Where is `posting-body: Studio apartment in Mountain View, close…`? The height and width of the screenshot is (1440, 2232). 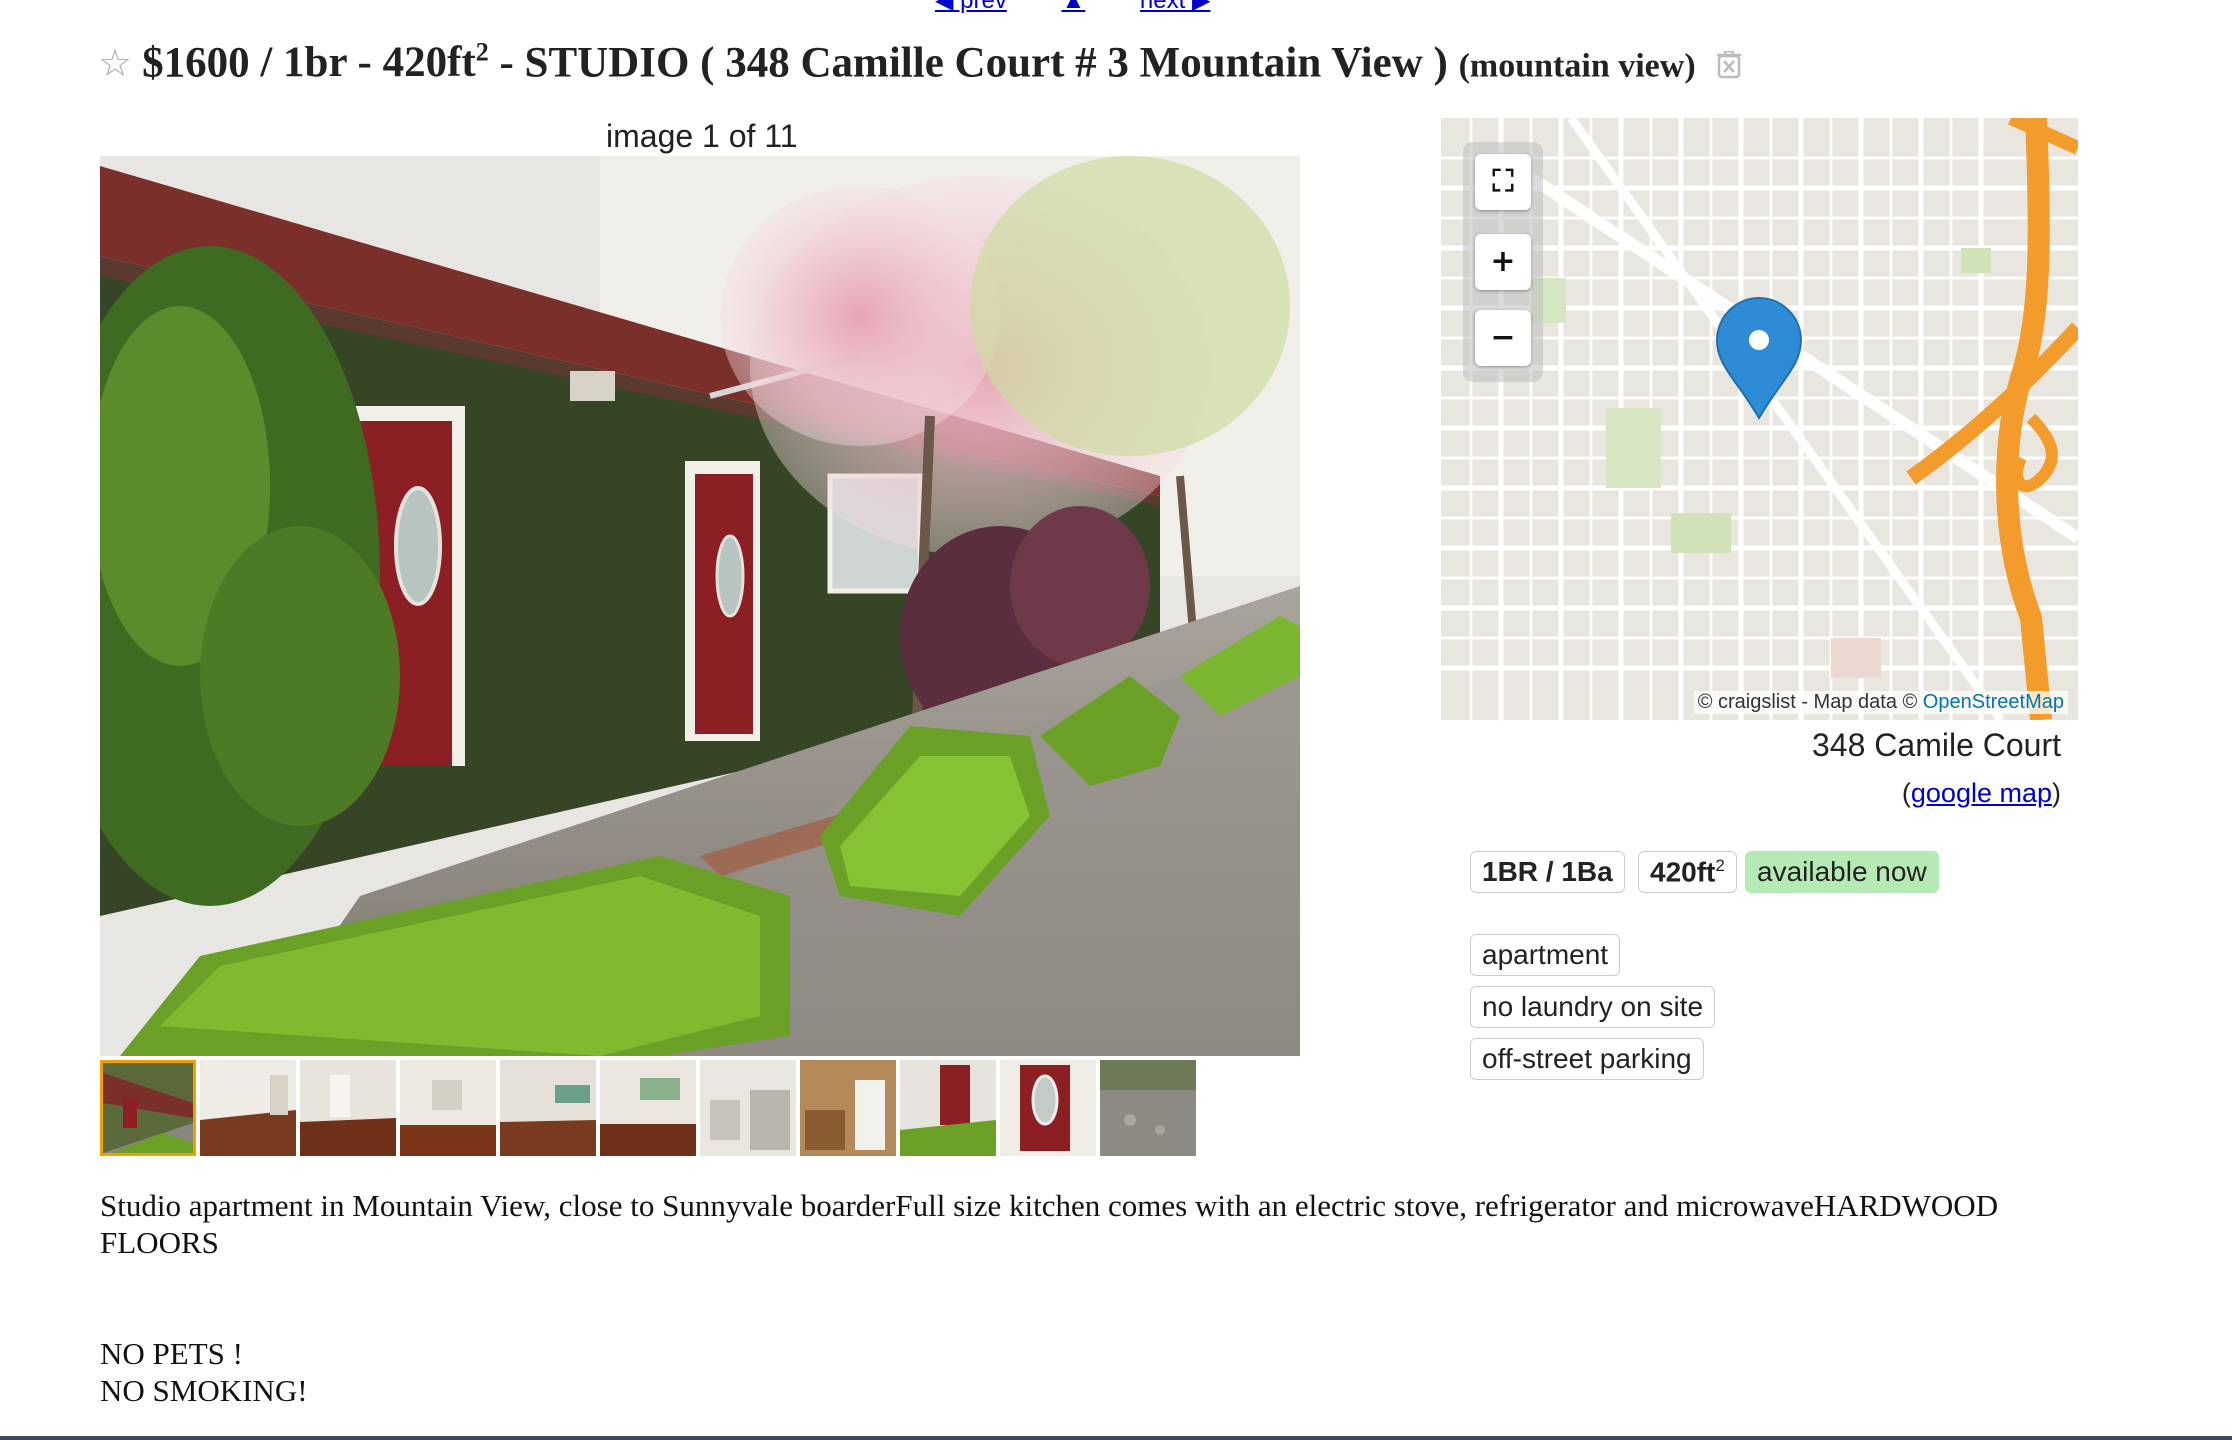
posting-body: Studio apartment in Mountain View, close… is located at coordinates (1100, 1298).